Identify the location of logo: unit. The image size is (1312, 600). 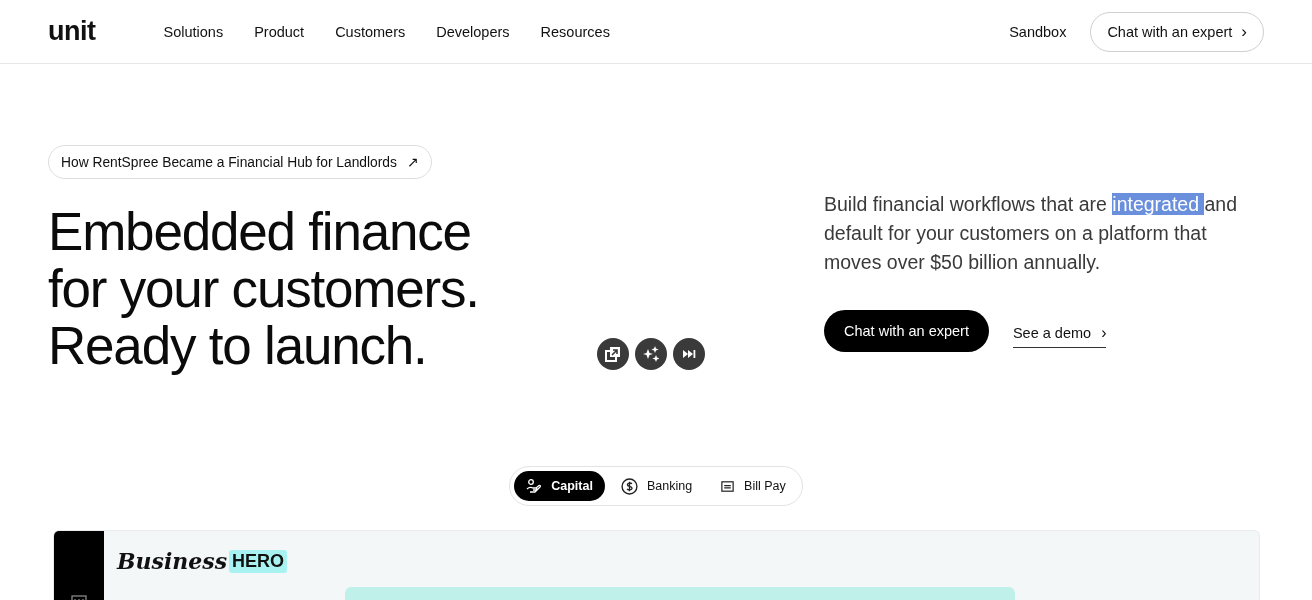
(72, 31).